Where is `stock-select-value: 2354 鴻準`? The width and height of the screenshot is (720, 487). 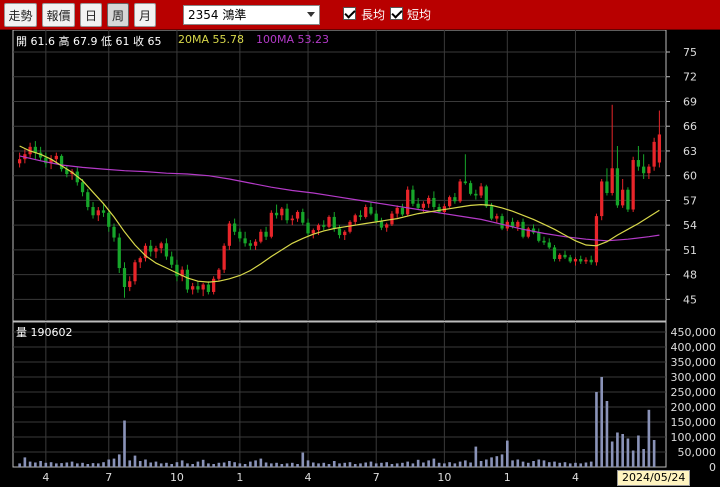
stock-select-value: 2354 鴻準 is located at coordinates (217, 15).